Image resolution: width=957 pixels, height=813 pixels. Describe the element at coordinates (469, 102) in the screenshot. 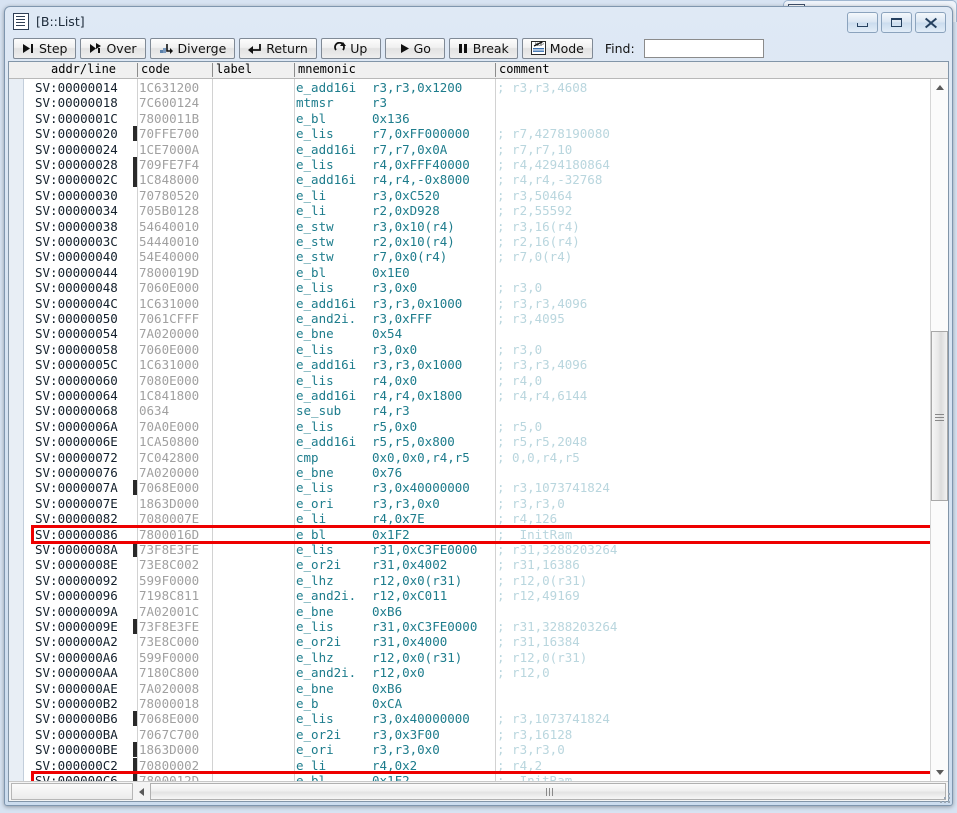

I see `code-row: SV:00000018 7C600124 mtmsr r3` at that location.